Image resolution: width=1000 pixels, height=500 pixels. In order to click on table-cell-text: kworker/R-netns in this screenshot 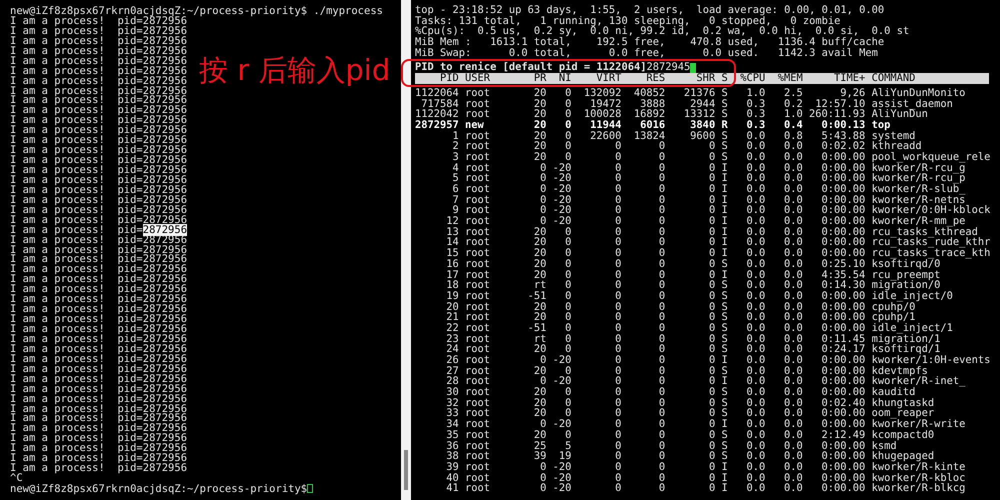, I will do `click(918, 200)`.